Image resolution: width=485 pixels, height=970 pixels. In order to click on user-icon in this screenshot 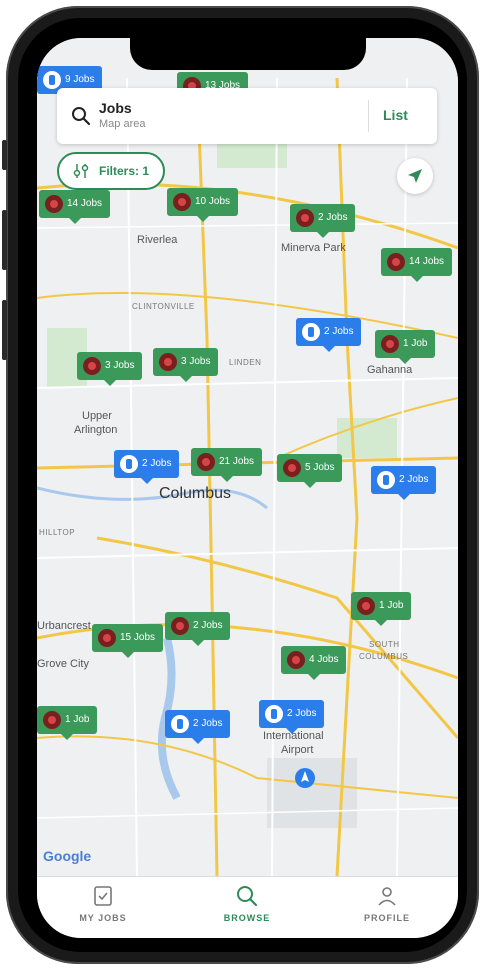, I will do `click(387, 896)`.